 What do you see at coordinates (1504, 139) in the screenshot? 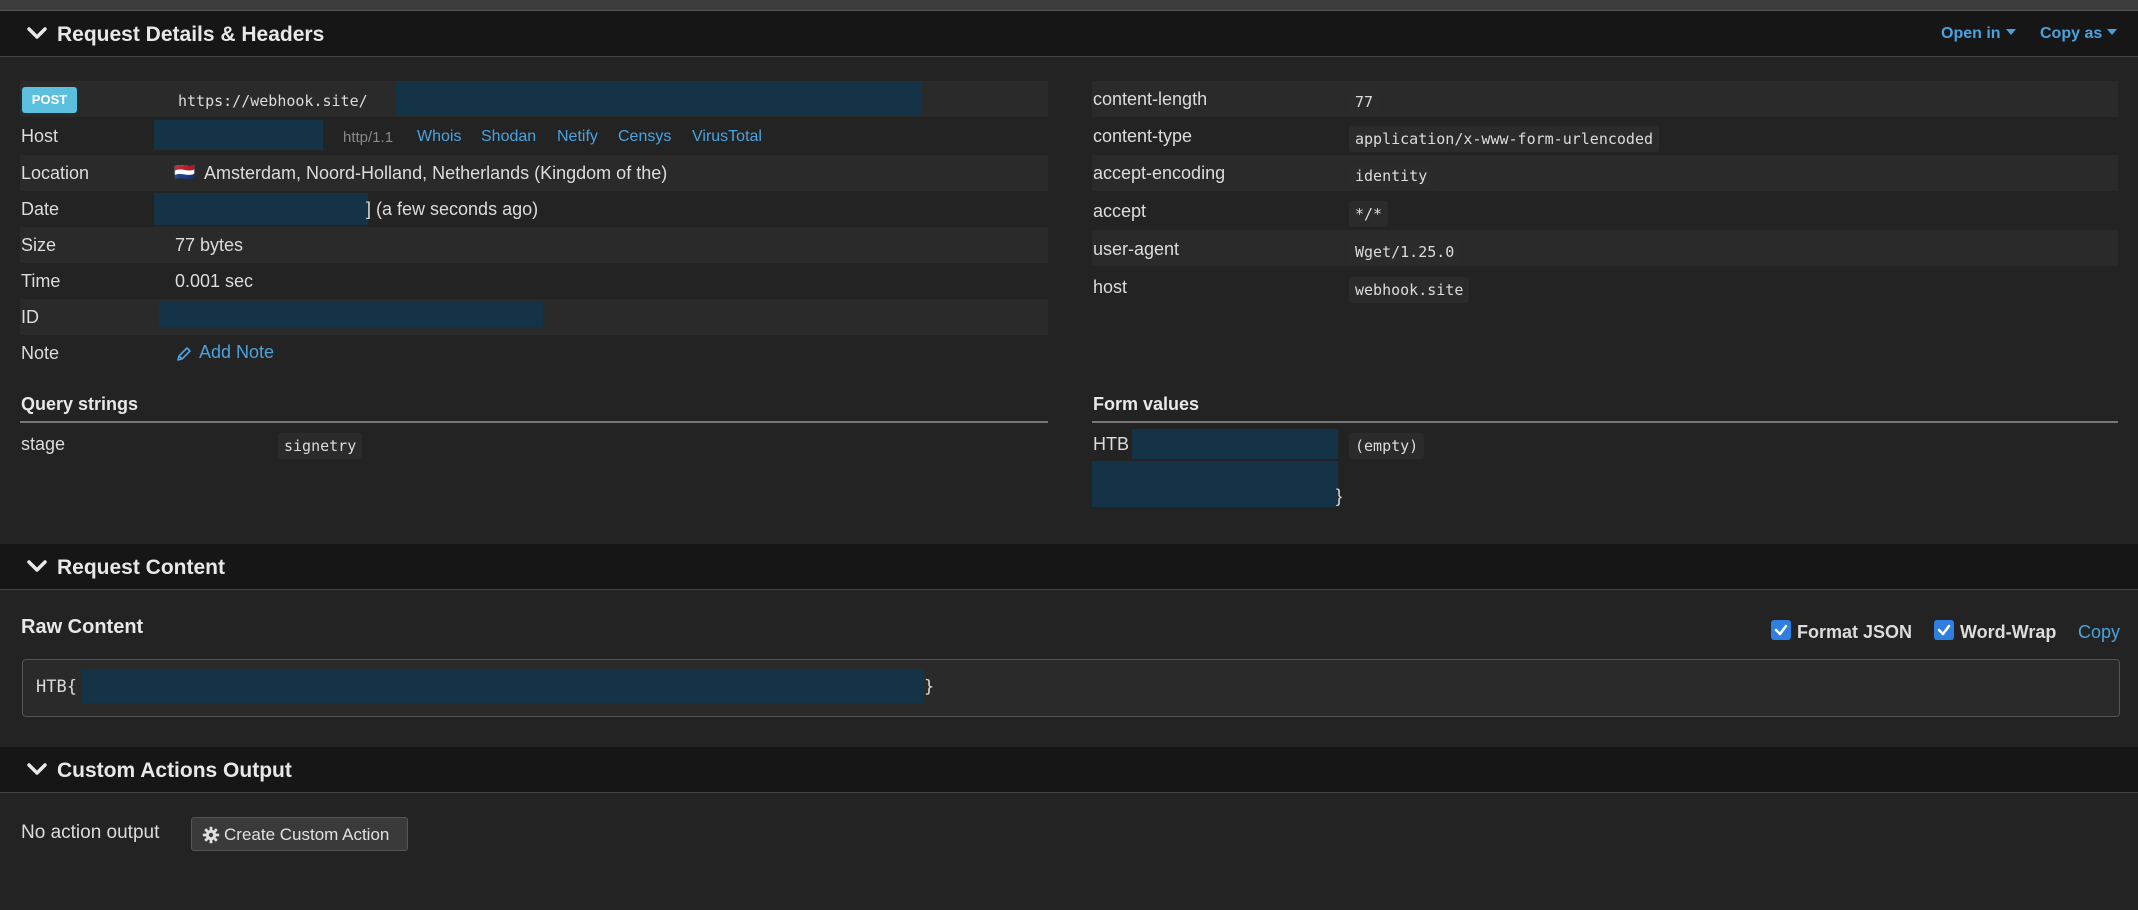
I see `header-value: application/x-www-form-urlencoded` at bounding box center [1504, 139].